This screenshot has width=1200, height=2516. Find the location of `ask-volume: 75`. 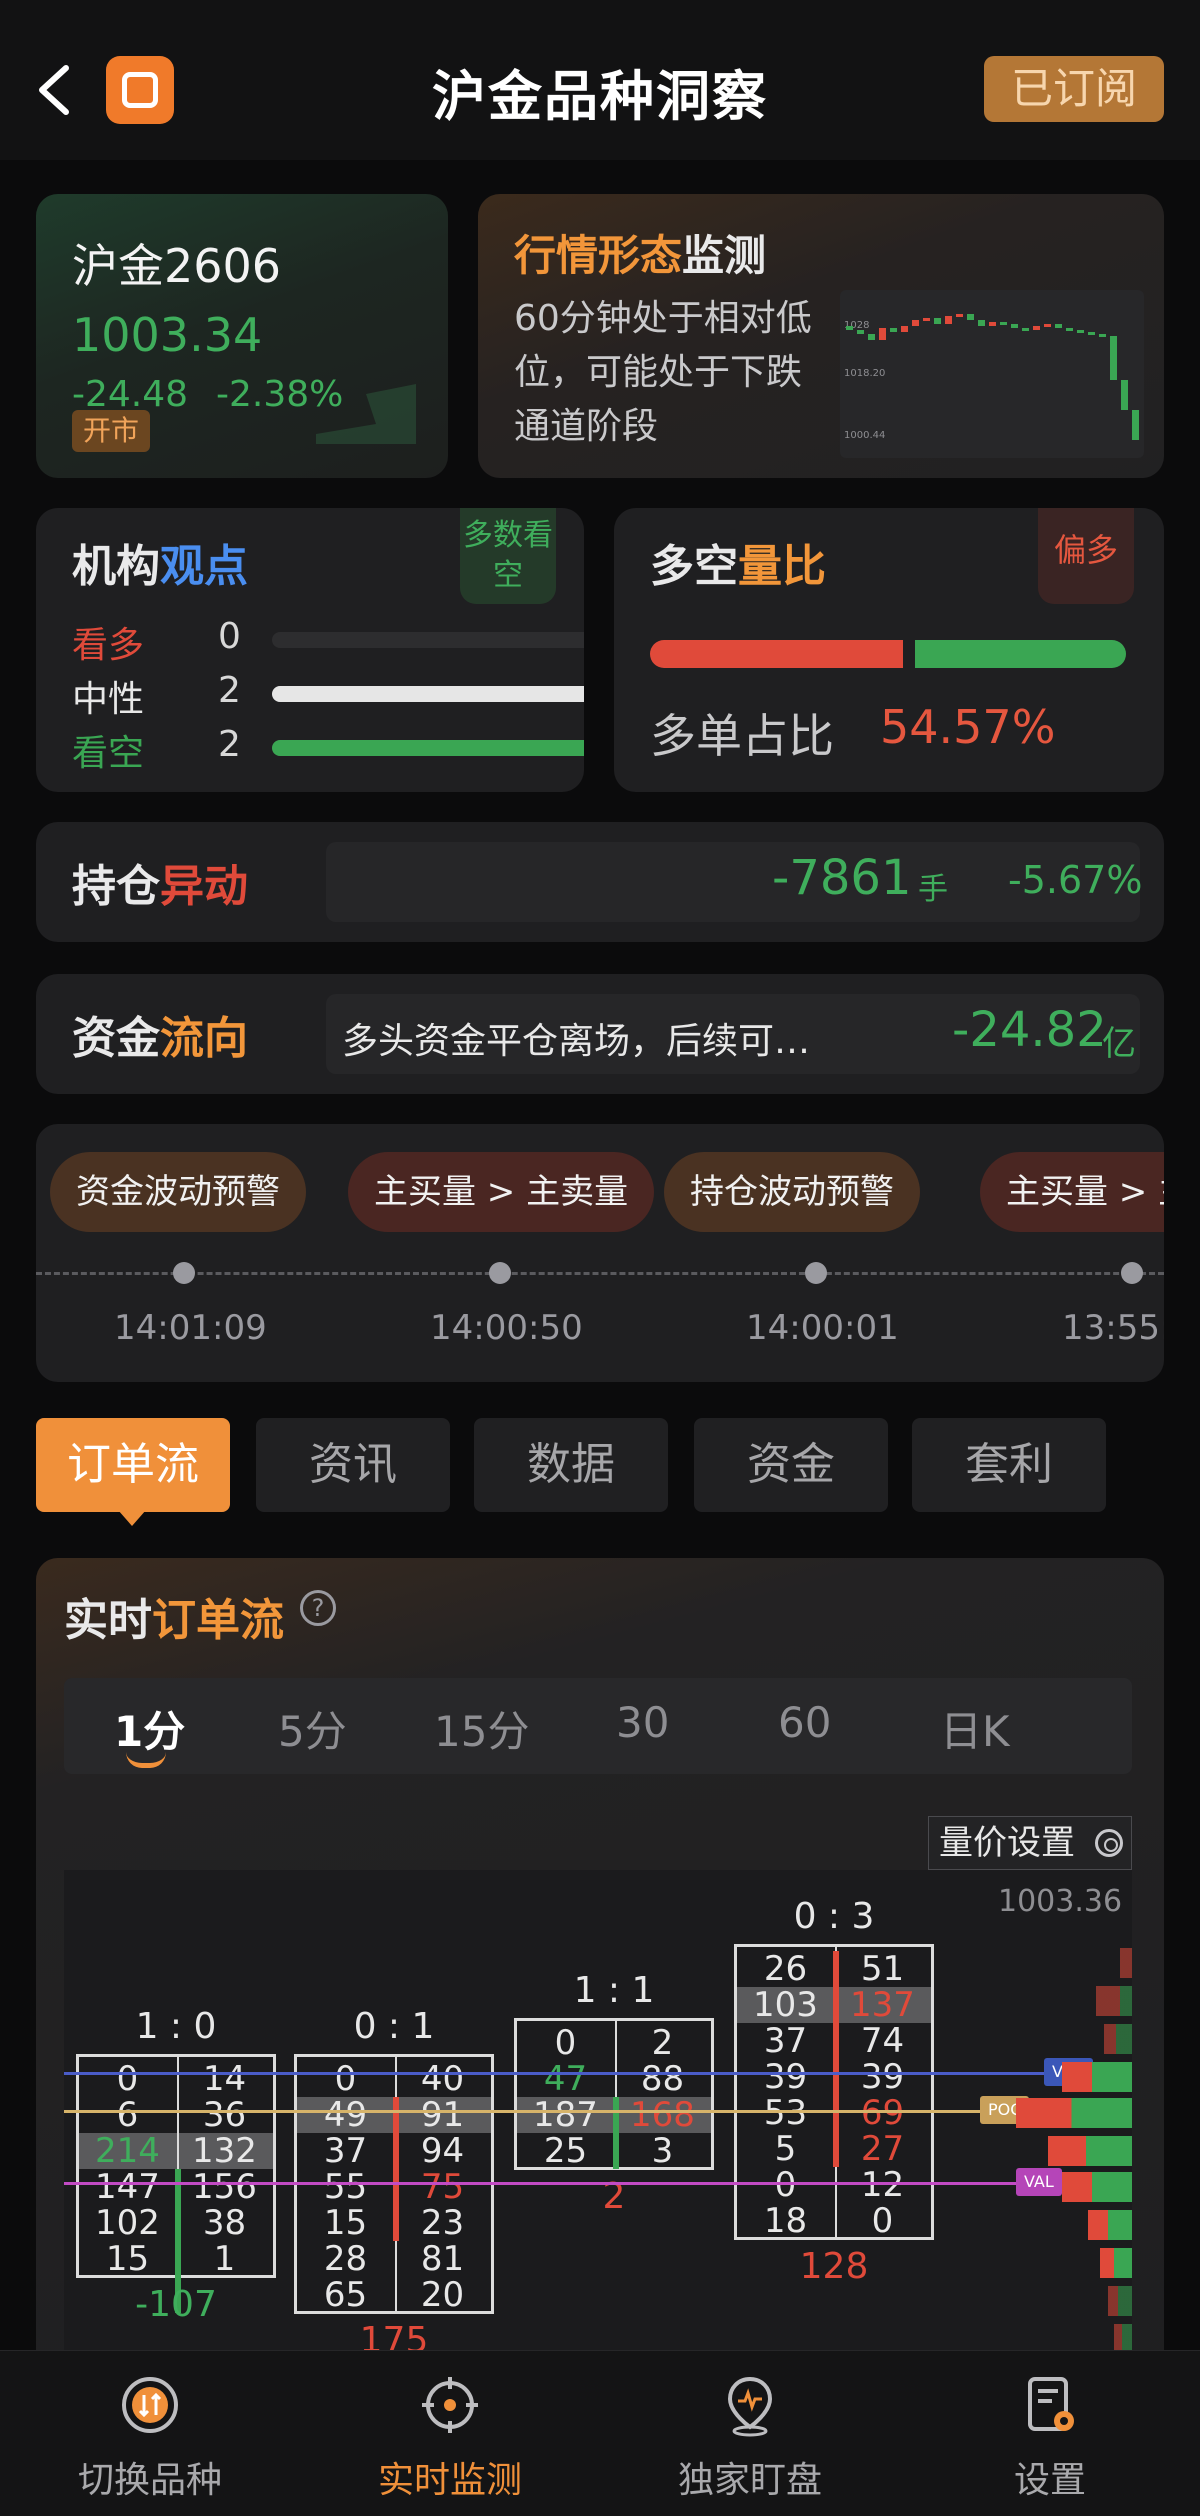

ask-volume: 75 is located at coordinates (442, 2187).